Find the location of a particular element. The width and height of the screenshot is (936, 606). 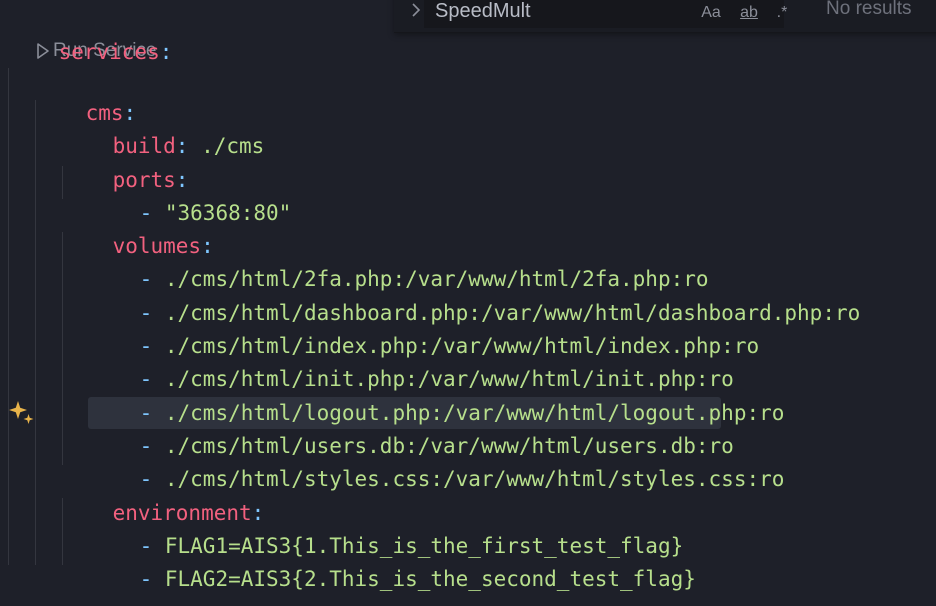

find-results-count: No results is located at coordinates (869, 9).